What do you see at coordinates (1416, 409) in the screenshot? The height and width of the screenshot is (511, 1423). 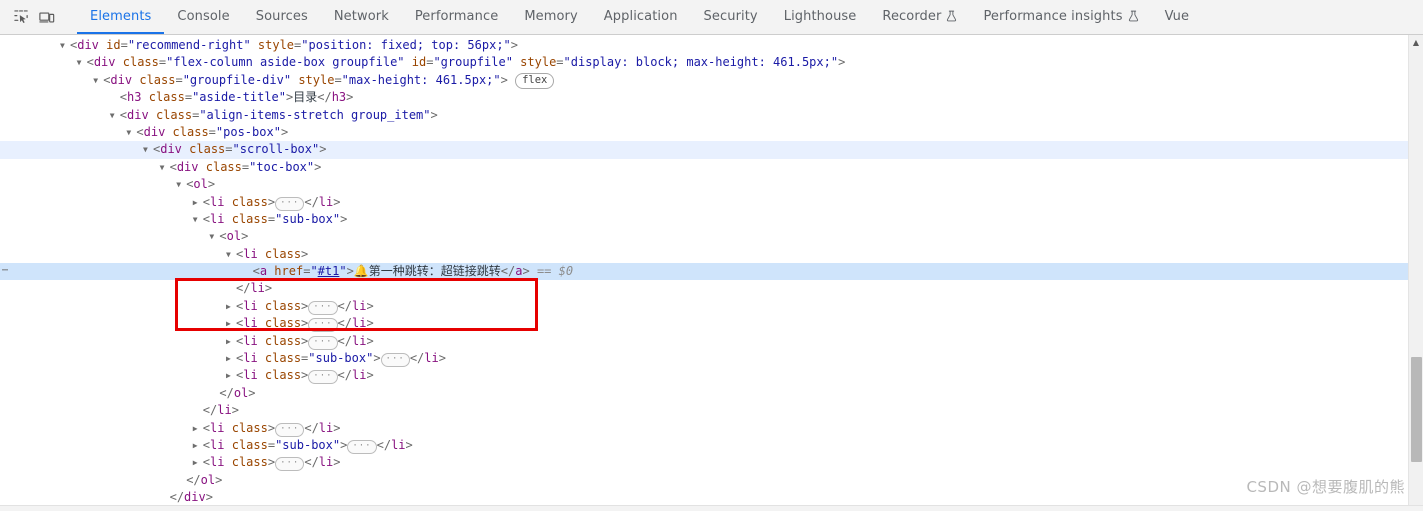 I see `scrollbar-thumb` at bounding box center [1416, 409].